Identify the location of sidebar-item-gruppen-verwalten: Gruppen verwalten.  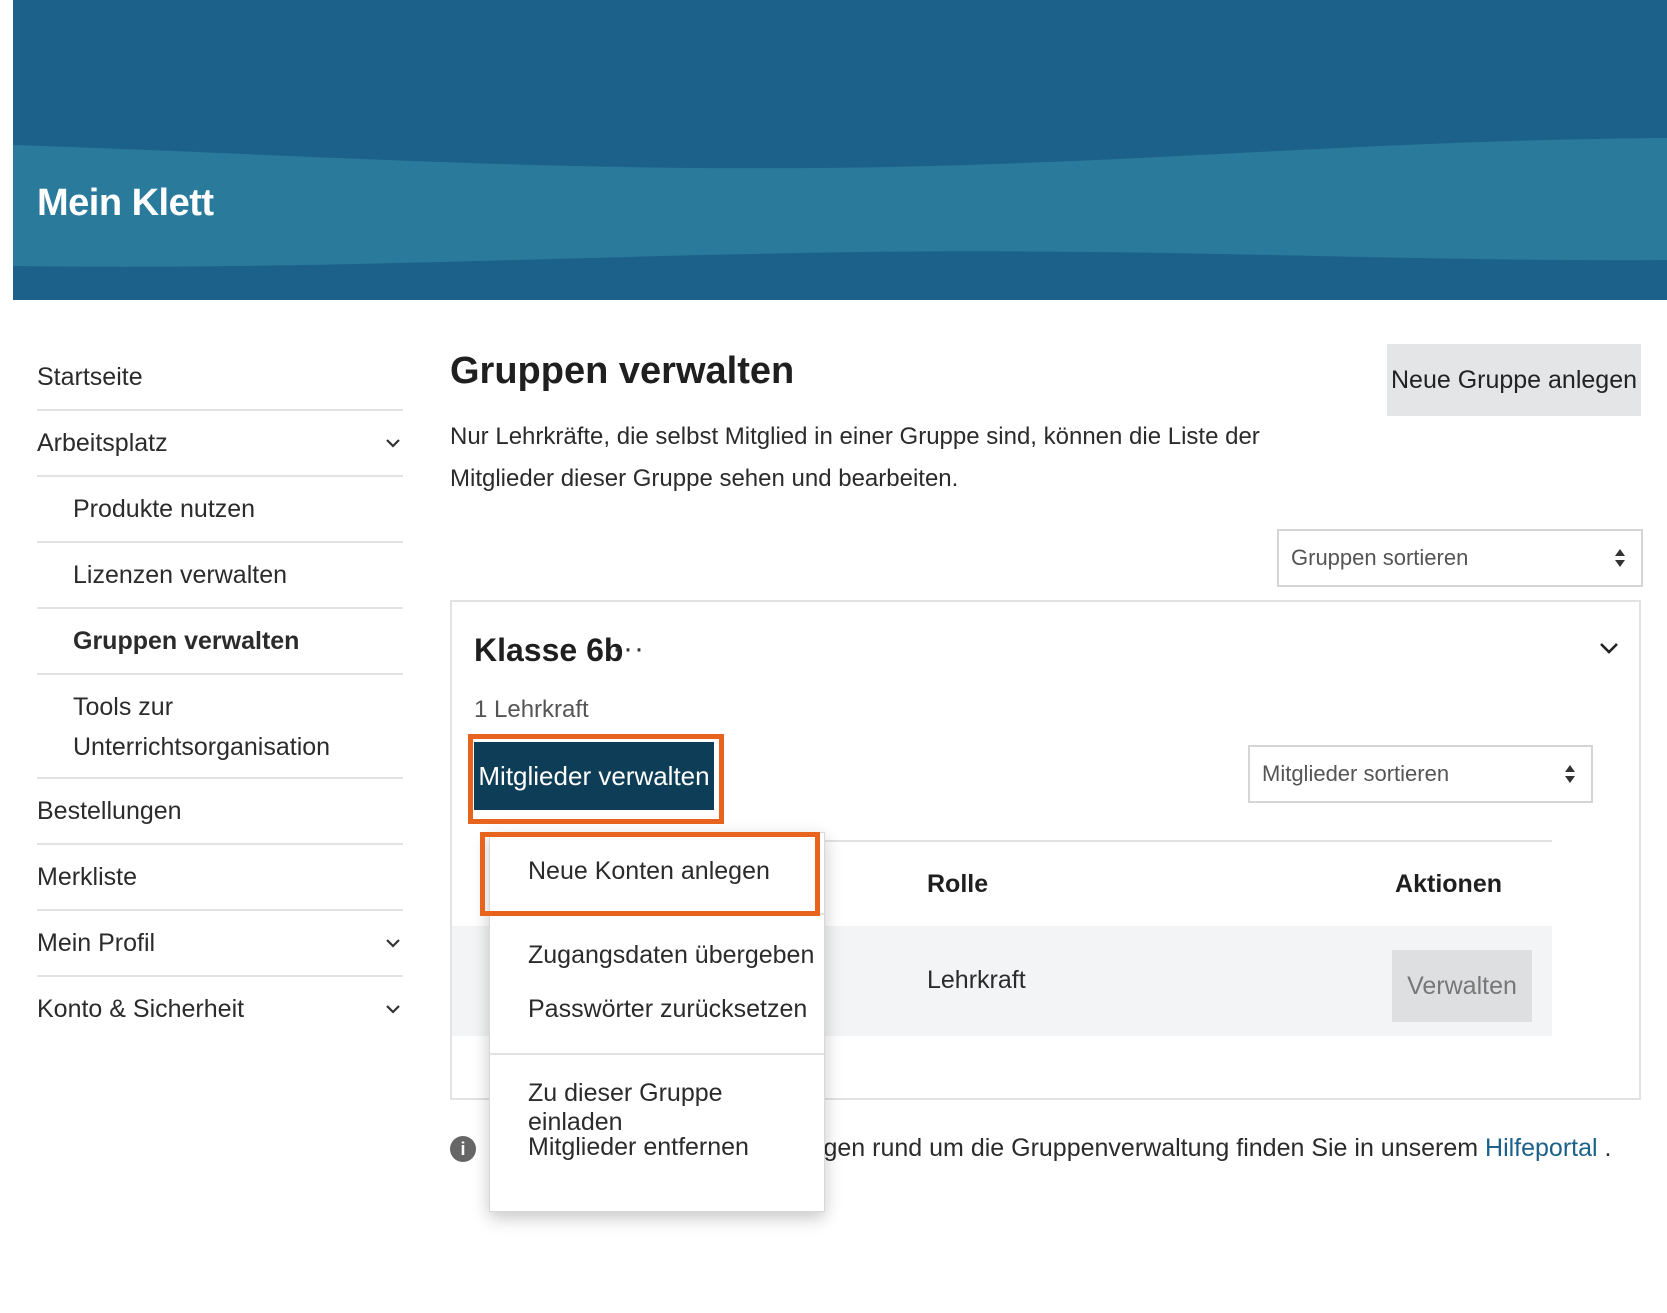
(220, 642).